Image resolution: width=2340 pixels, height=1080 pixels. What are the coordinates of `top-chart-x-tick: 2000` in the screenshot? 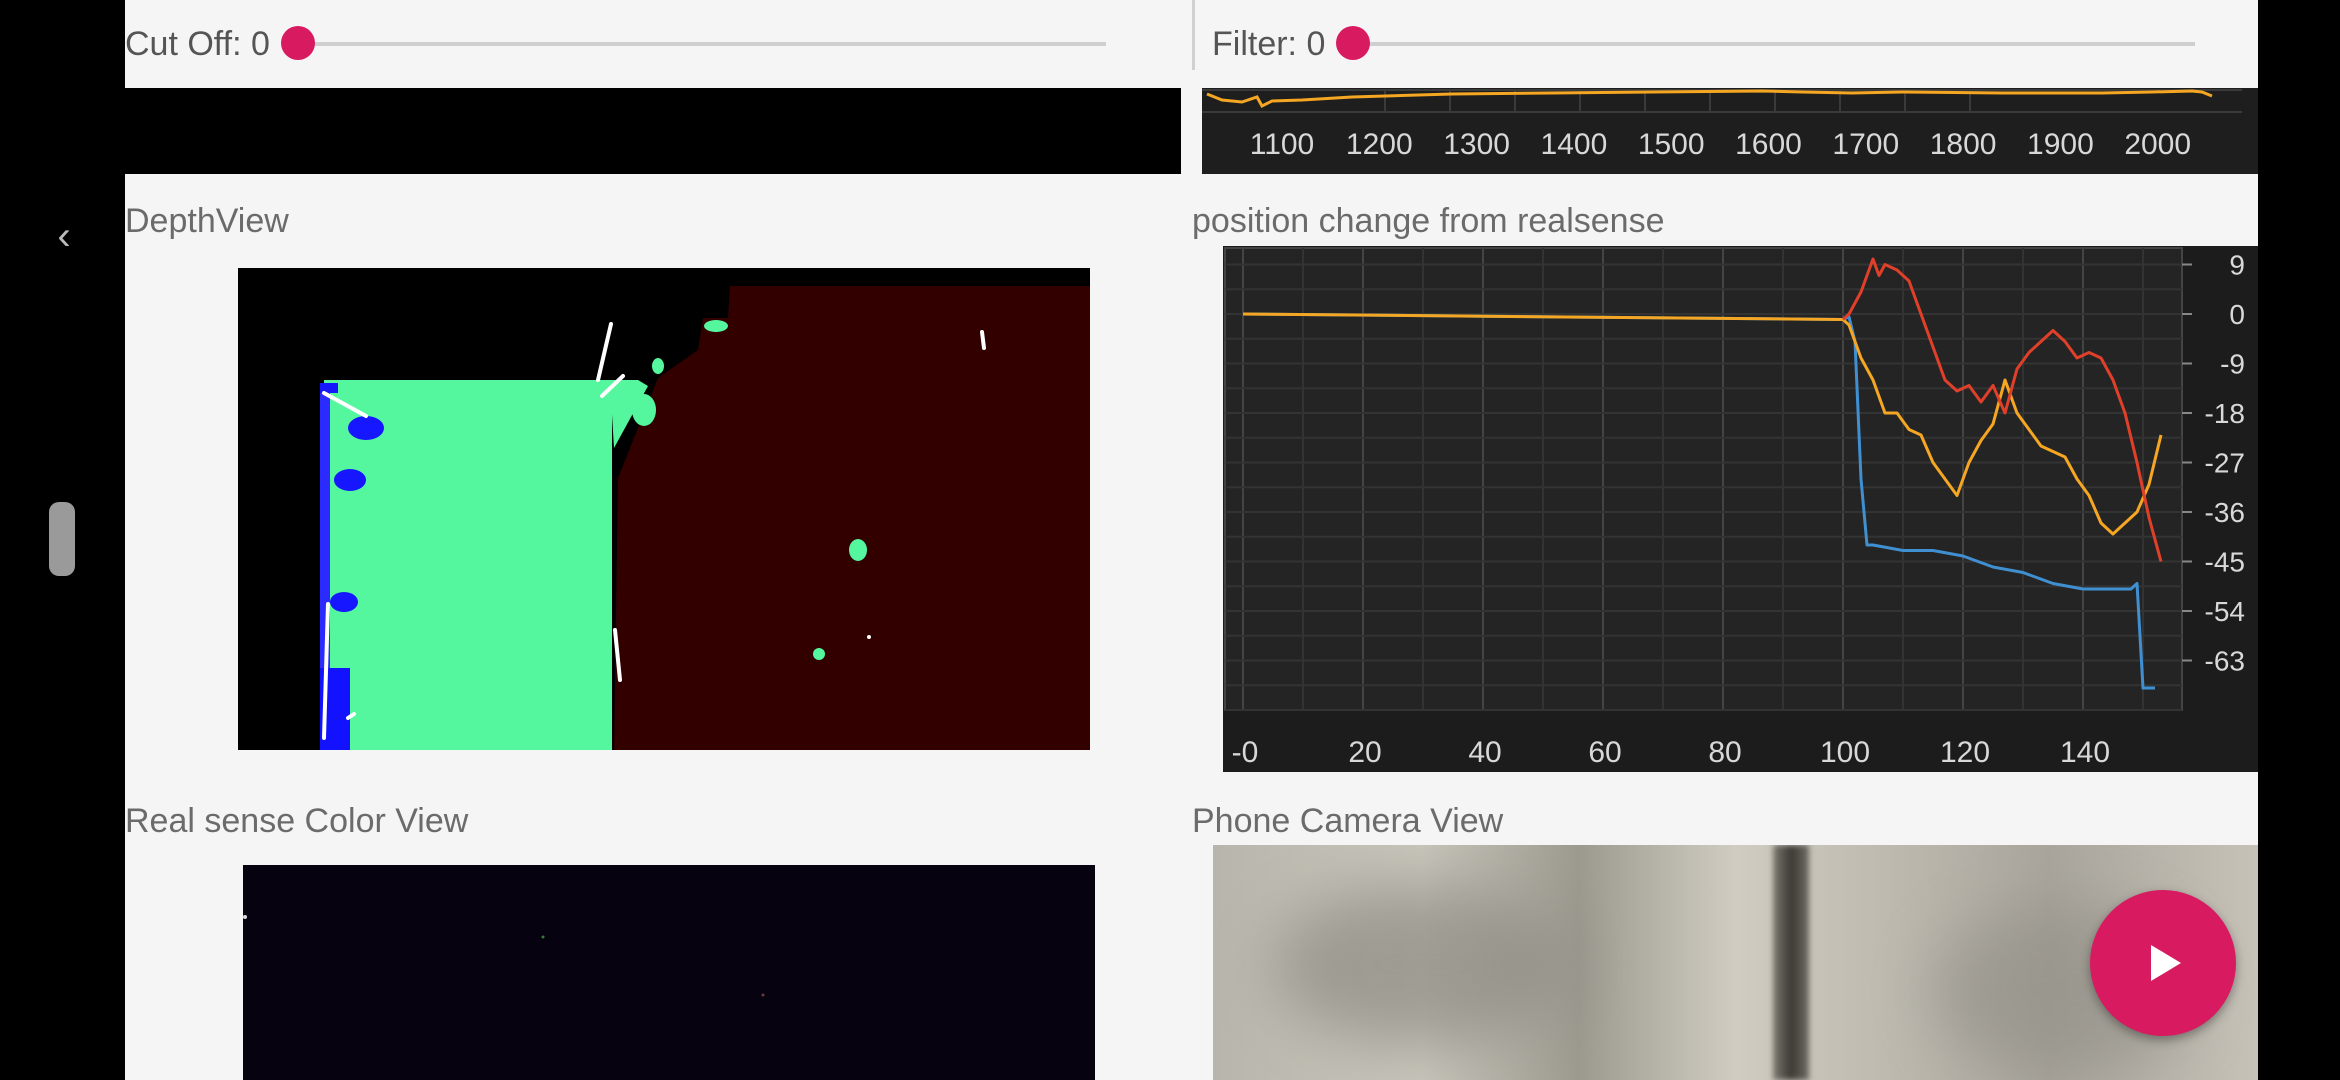 It's located at (2157, 144).